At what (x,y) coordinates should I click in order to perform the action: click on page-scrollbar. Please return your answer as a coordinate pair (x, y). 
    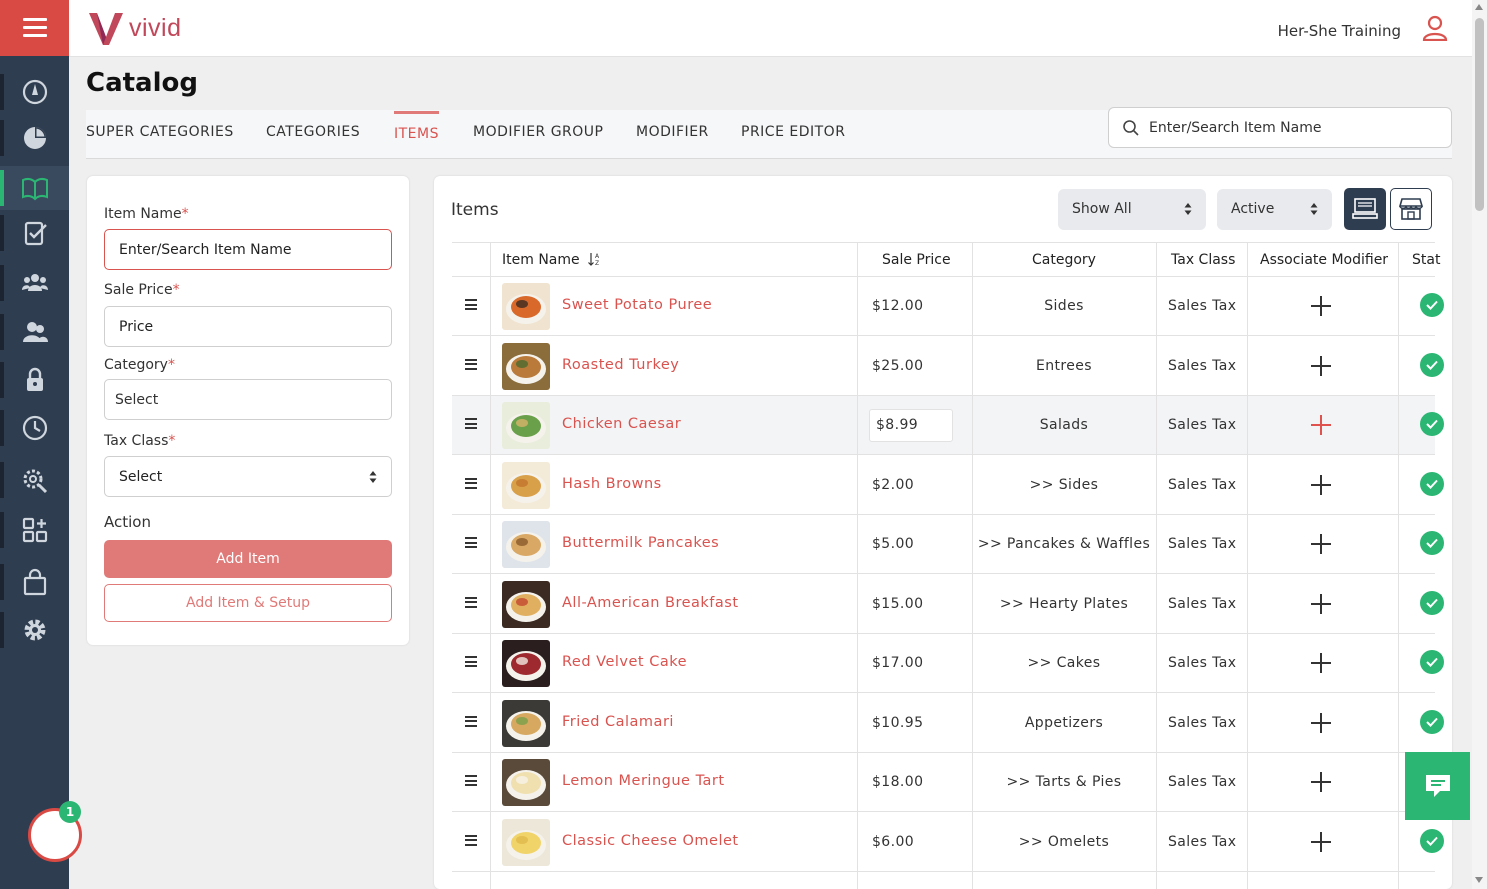
    Looking at the image, I should click on (1479, 444).